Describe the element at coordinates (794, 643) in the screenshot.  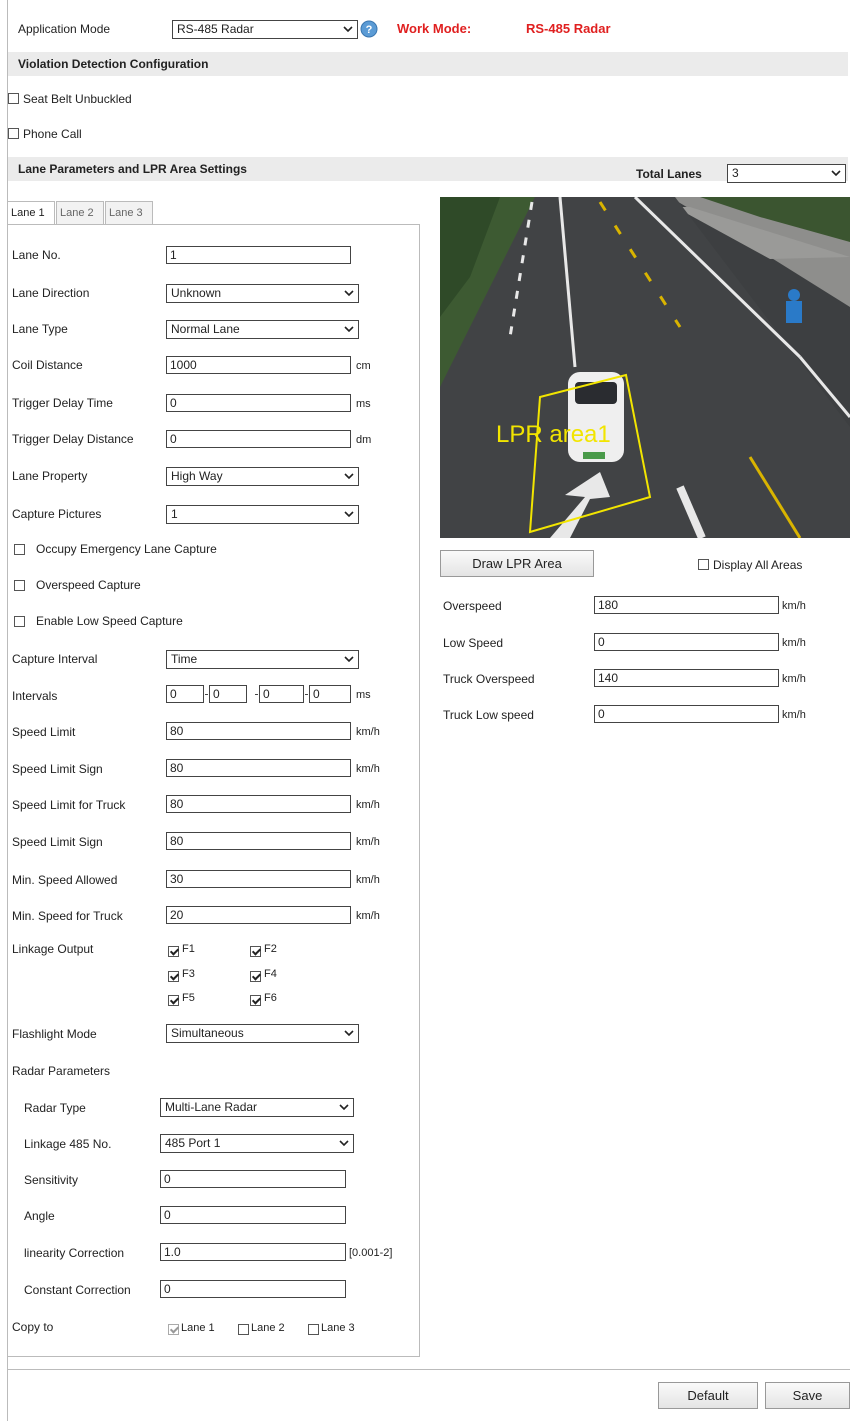
I see `low-speed-unit: km/h` at that location.